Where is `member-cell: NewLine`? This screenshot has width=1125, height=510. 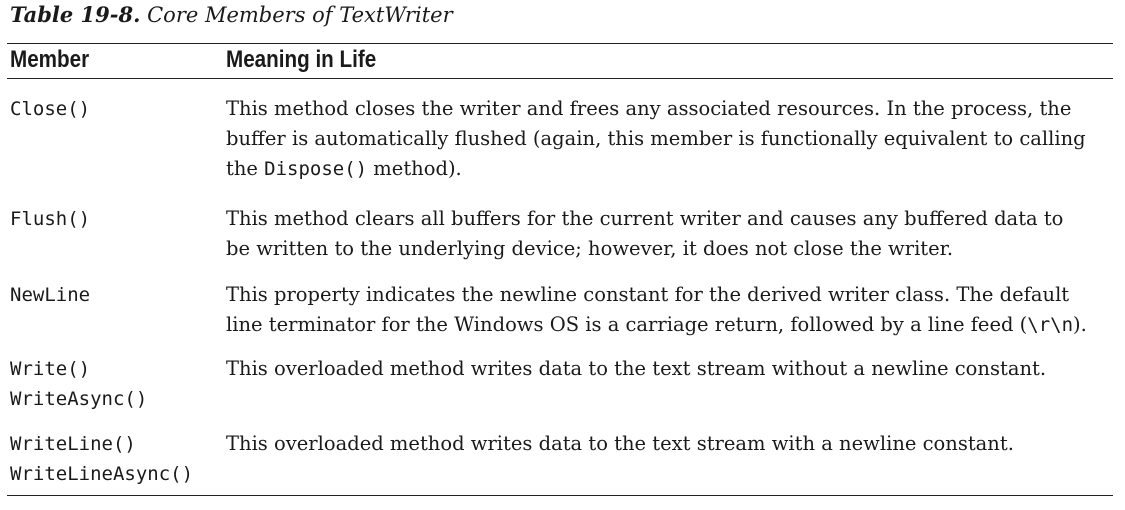
member-cell: NewLine is located at coordinates (50, 295).